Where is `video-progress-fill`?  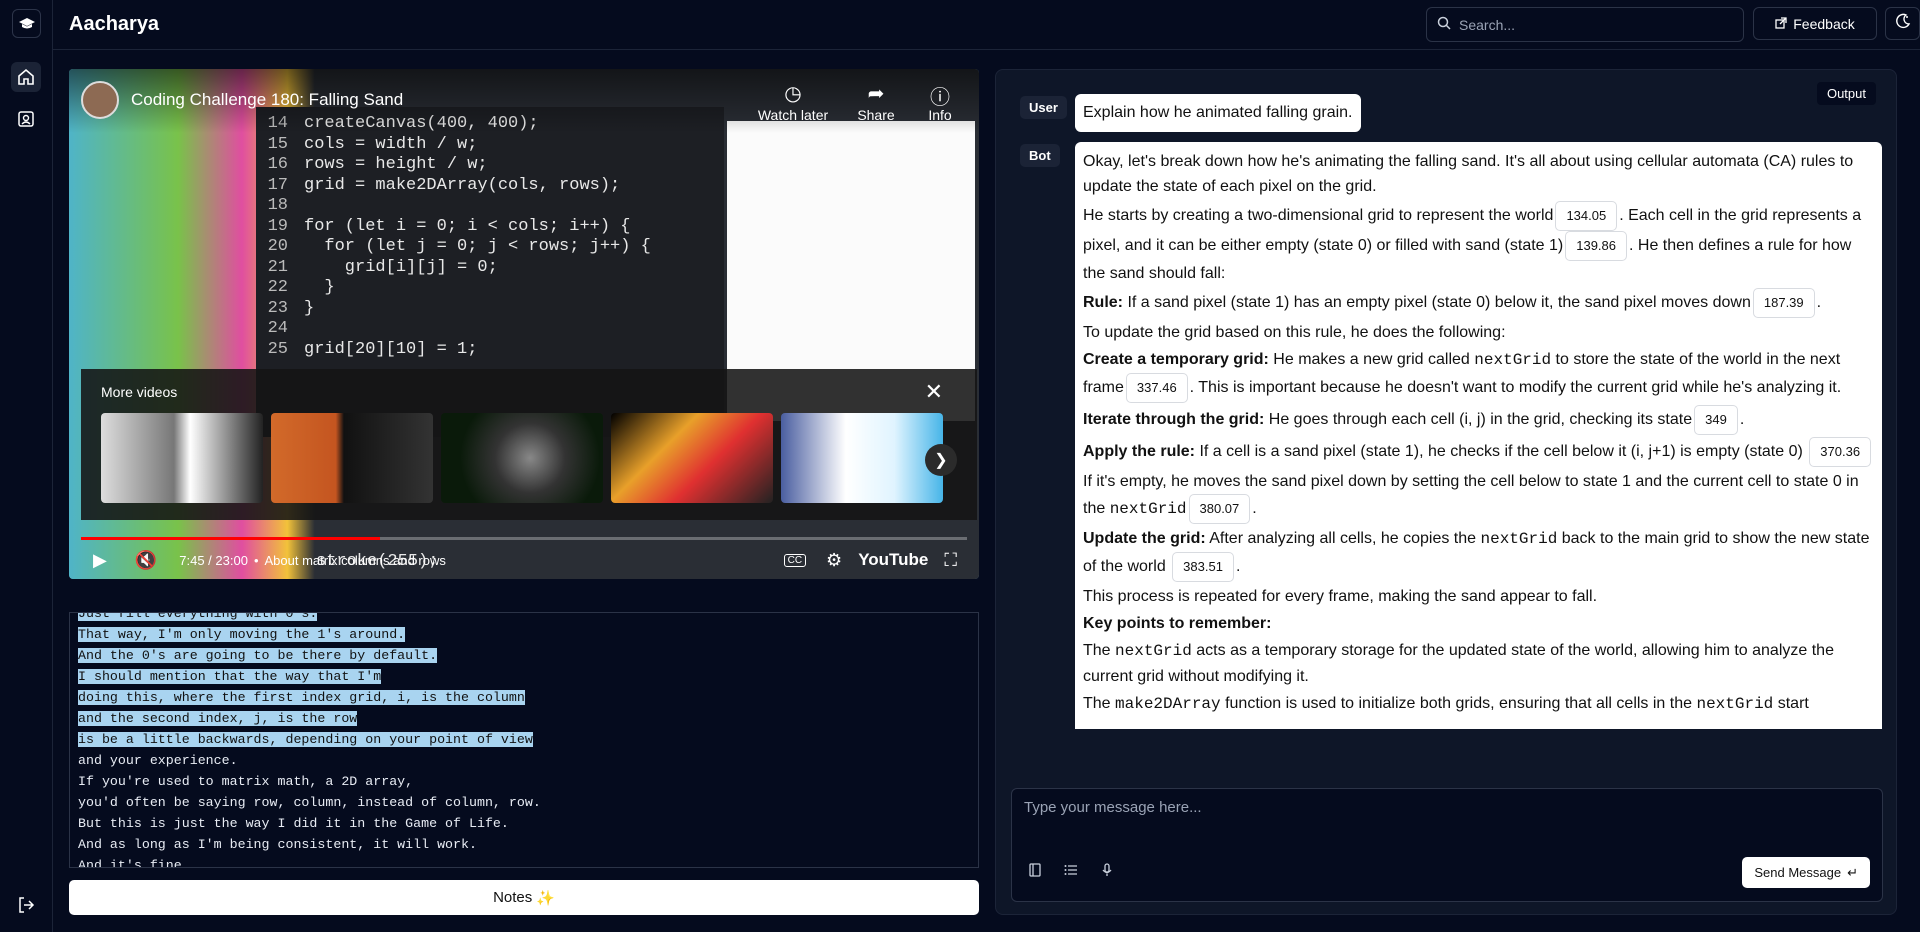 video-progress-fill is located at coordinates (230, 538).